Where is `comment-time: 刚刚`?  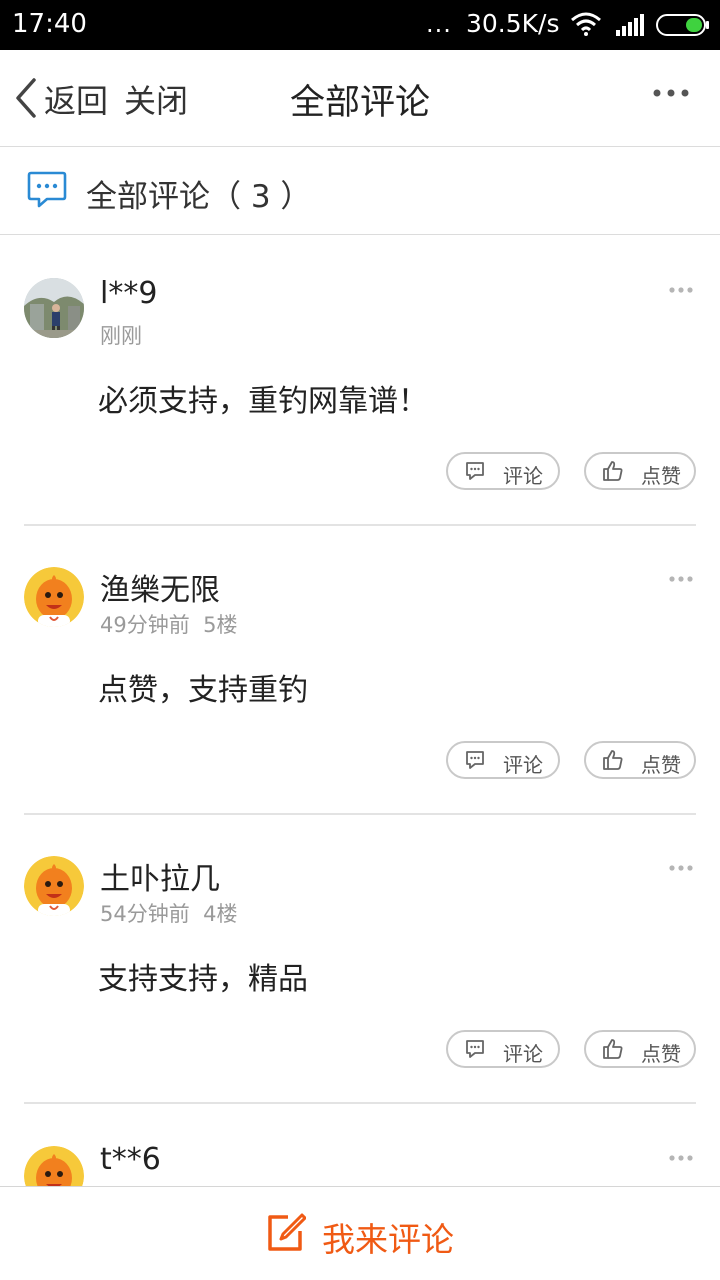
comment-time: 刚刚 is located at coordinates (121, 336).